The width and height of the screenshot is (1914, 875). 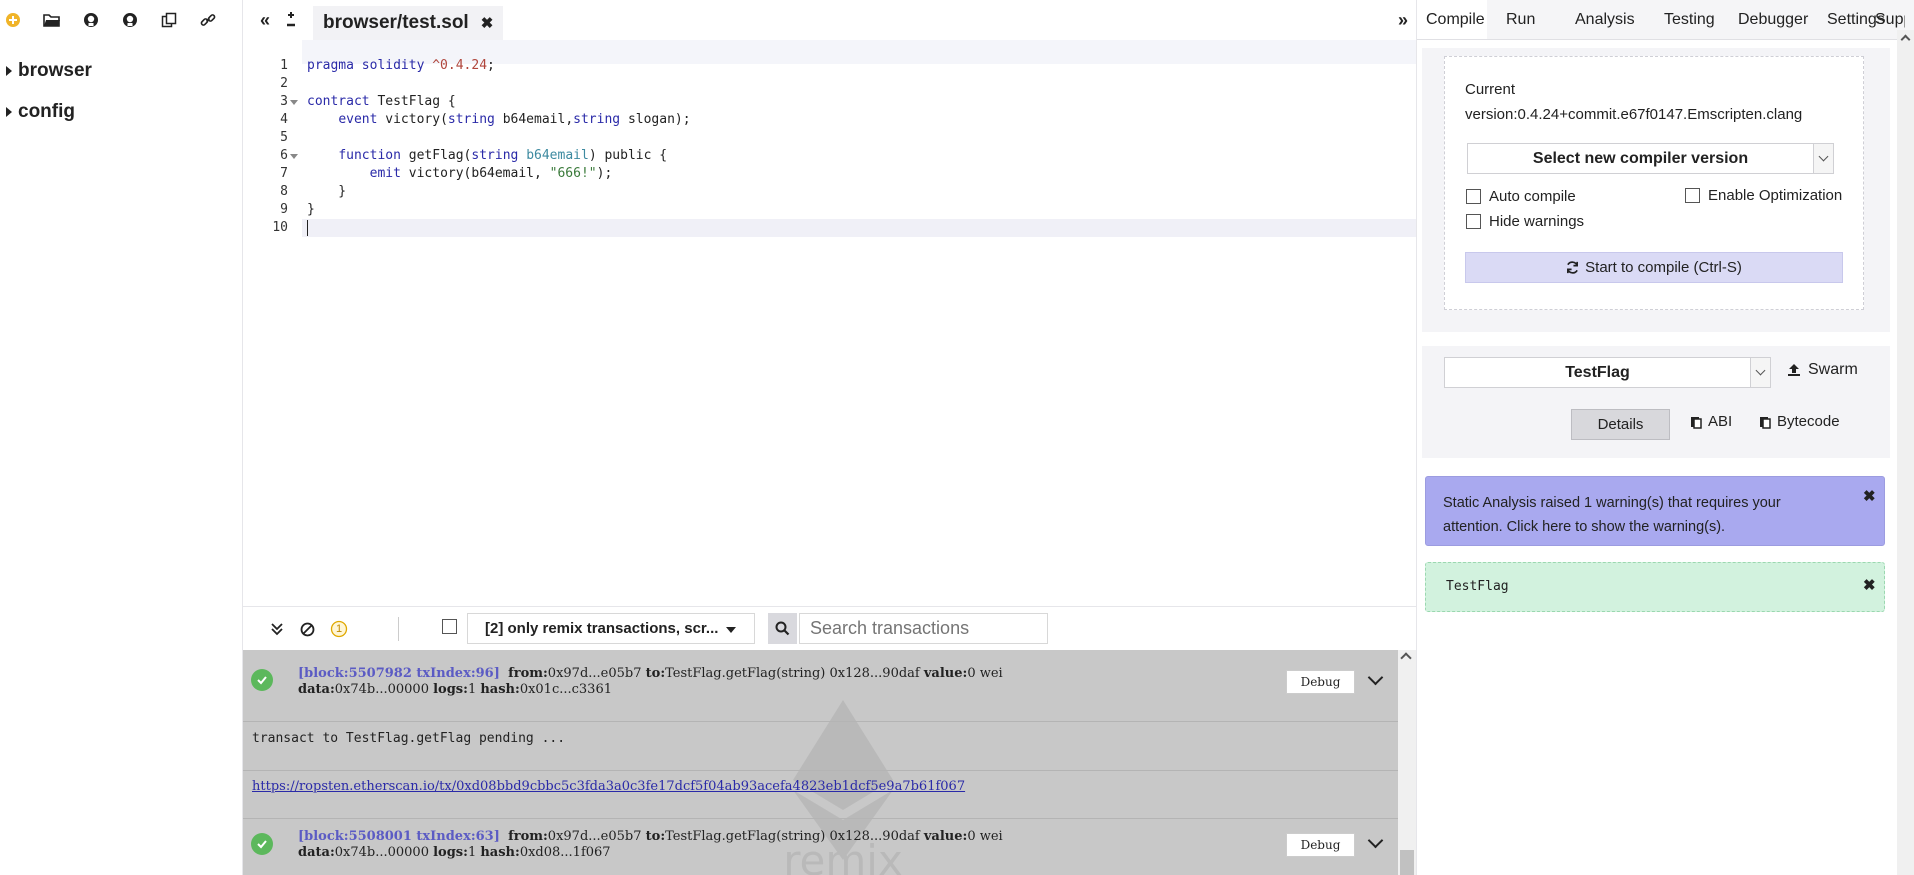 I want to click on code-token: "666!", so click(x=573, y=173).